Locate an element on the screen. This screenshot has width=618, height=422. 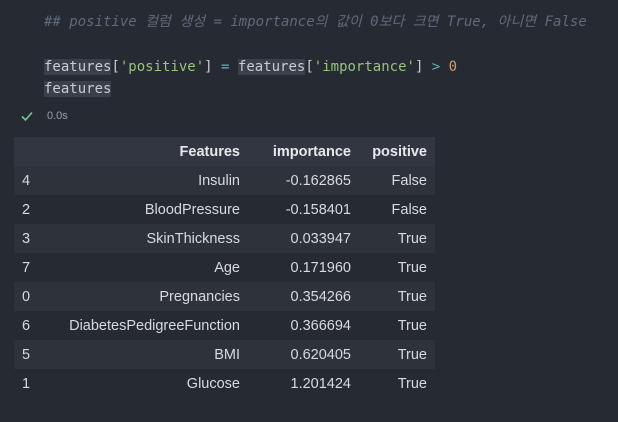
table-row: 7 Age 0.171960 True is located at coordinates (224, 267).